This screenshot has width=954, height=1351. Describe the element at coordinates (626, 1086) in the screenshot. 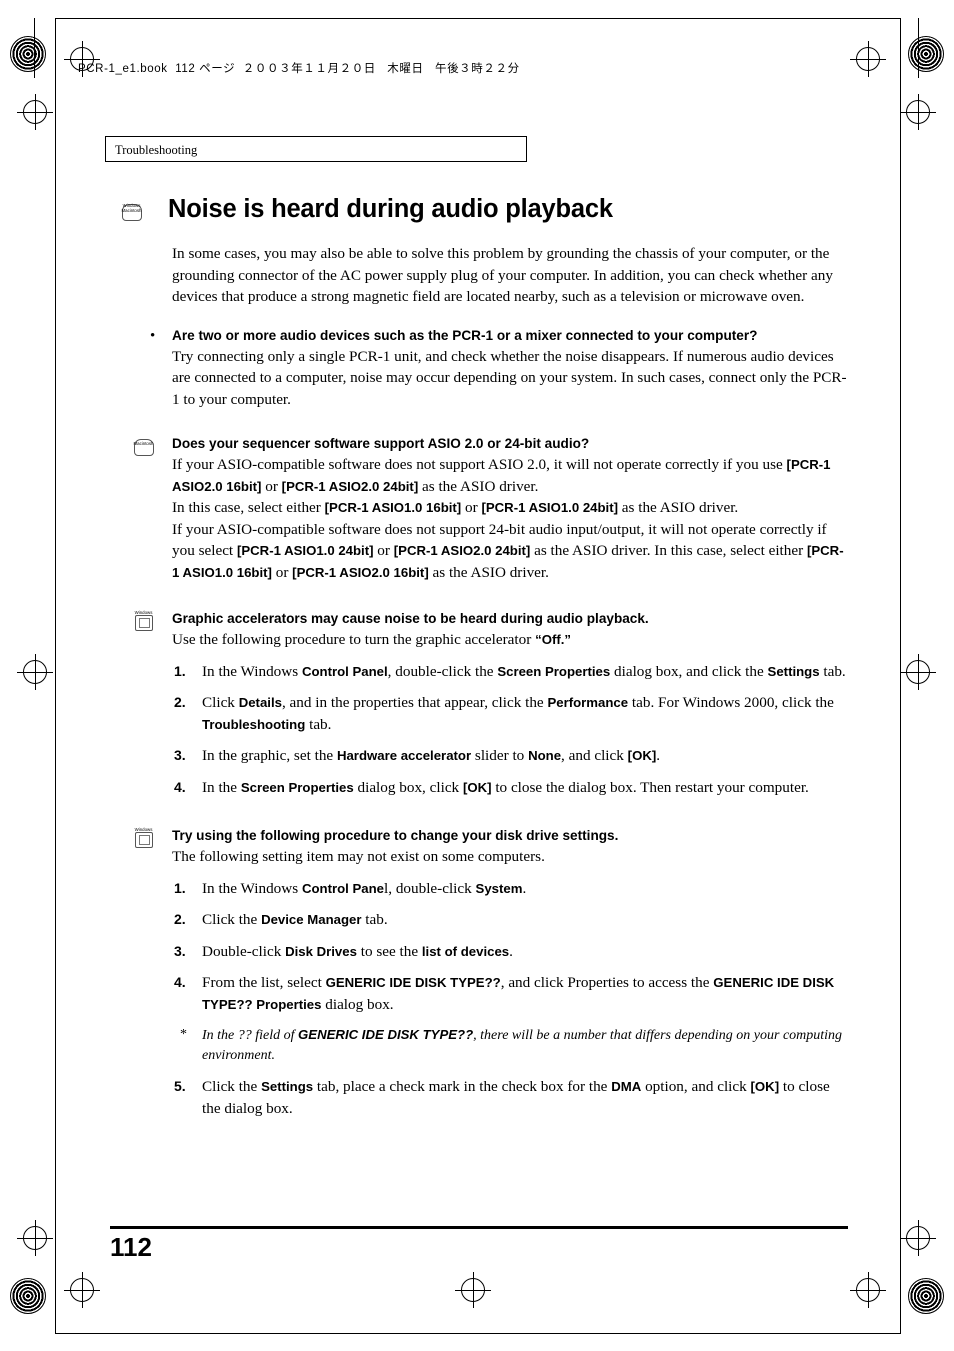

I see `emphasis-text: DMA` at that location.